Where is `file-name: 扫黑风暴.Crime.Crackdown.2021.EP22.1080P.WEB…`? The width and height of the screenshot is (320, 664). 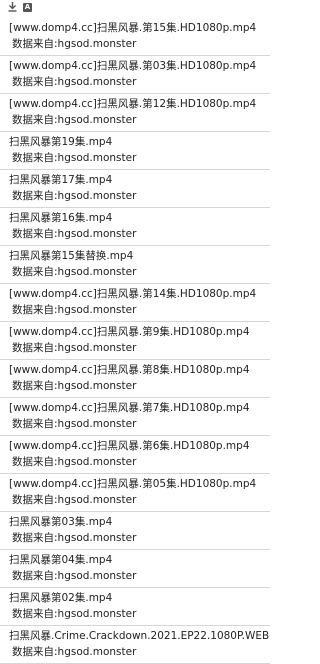 file-name: 扫黑风暴.Crime.Crackdown.2021.EP22.1080P.WEB… is located at coordinates (139, 636).